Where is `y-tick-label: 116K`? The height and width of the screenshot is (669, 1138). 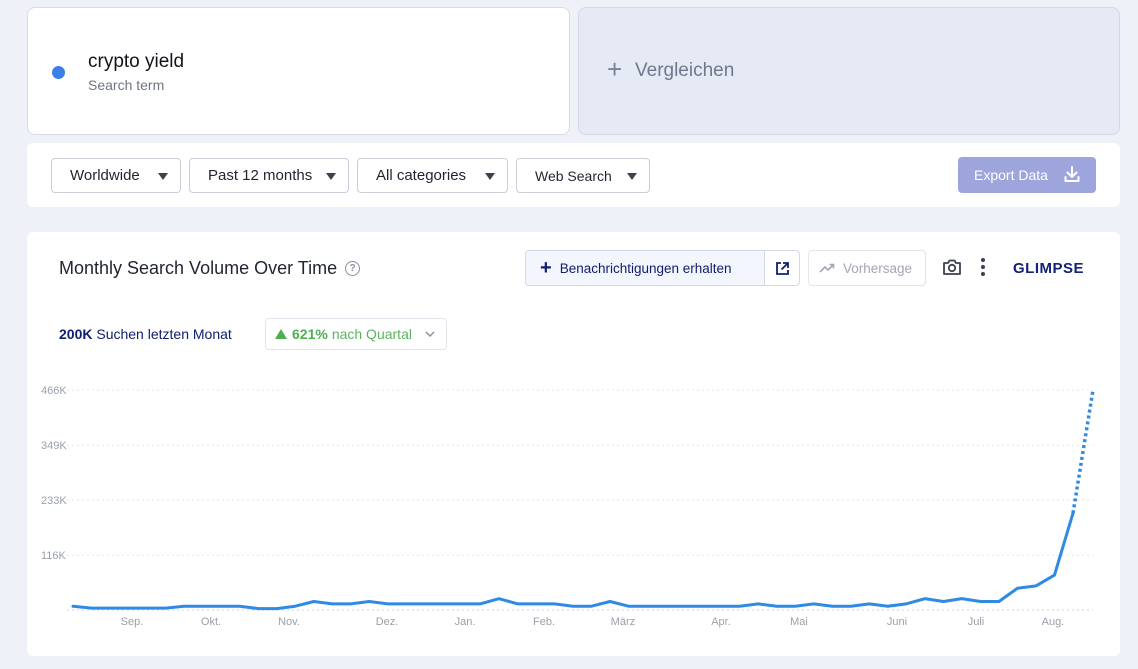
y-tick-label: 116K is located at coordinates (54, 556).